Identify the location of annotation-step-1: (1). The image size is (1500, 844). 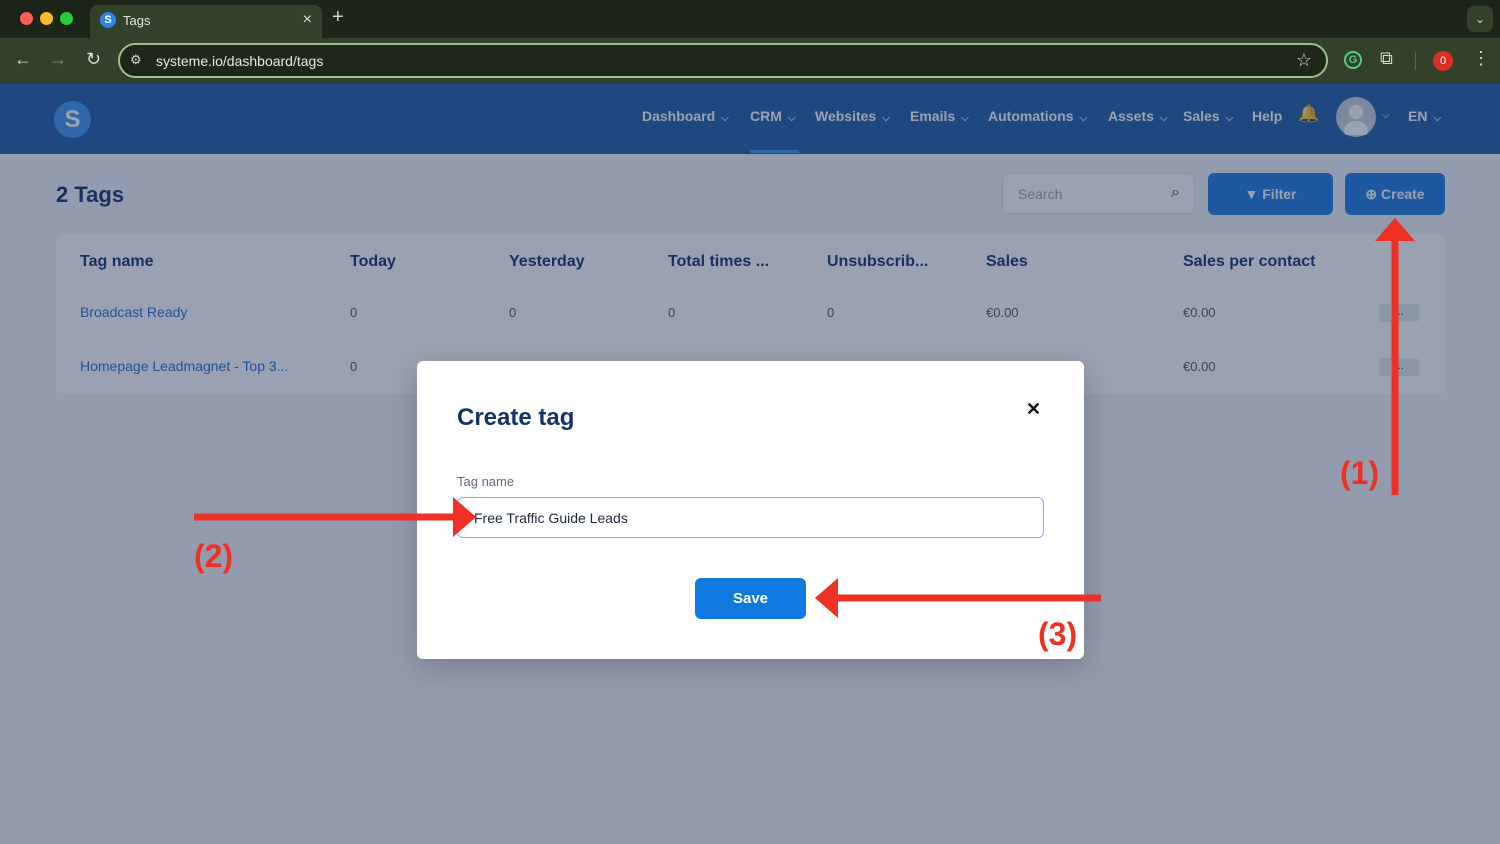
(1360, 473).